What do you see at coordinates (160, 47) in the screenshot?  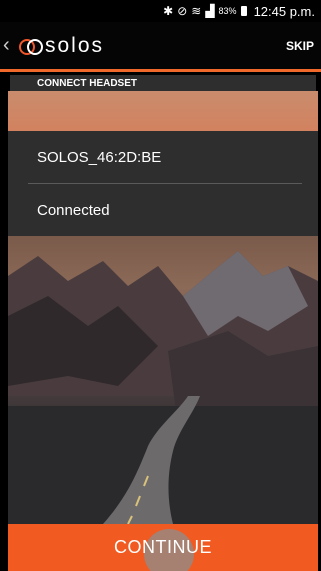 I see `app-bar: ‹ solos SKIP` at bounding box center [160, 47].